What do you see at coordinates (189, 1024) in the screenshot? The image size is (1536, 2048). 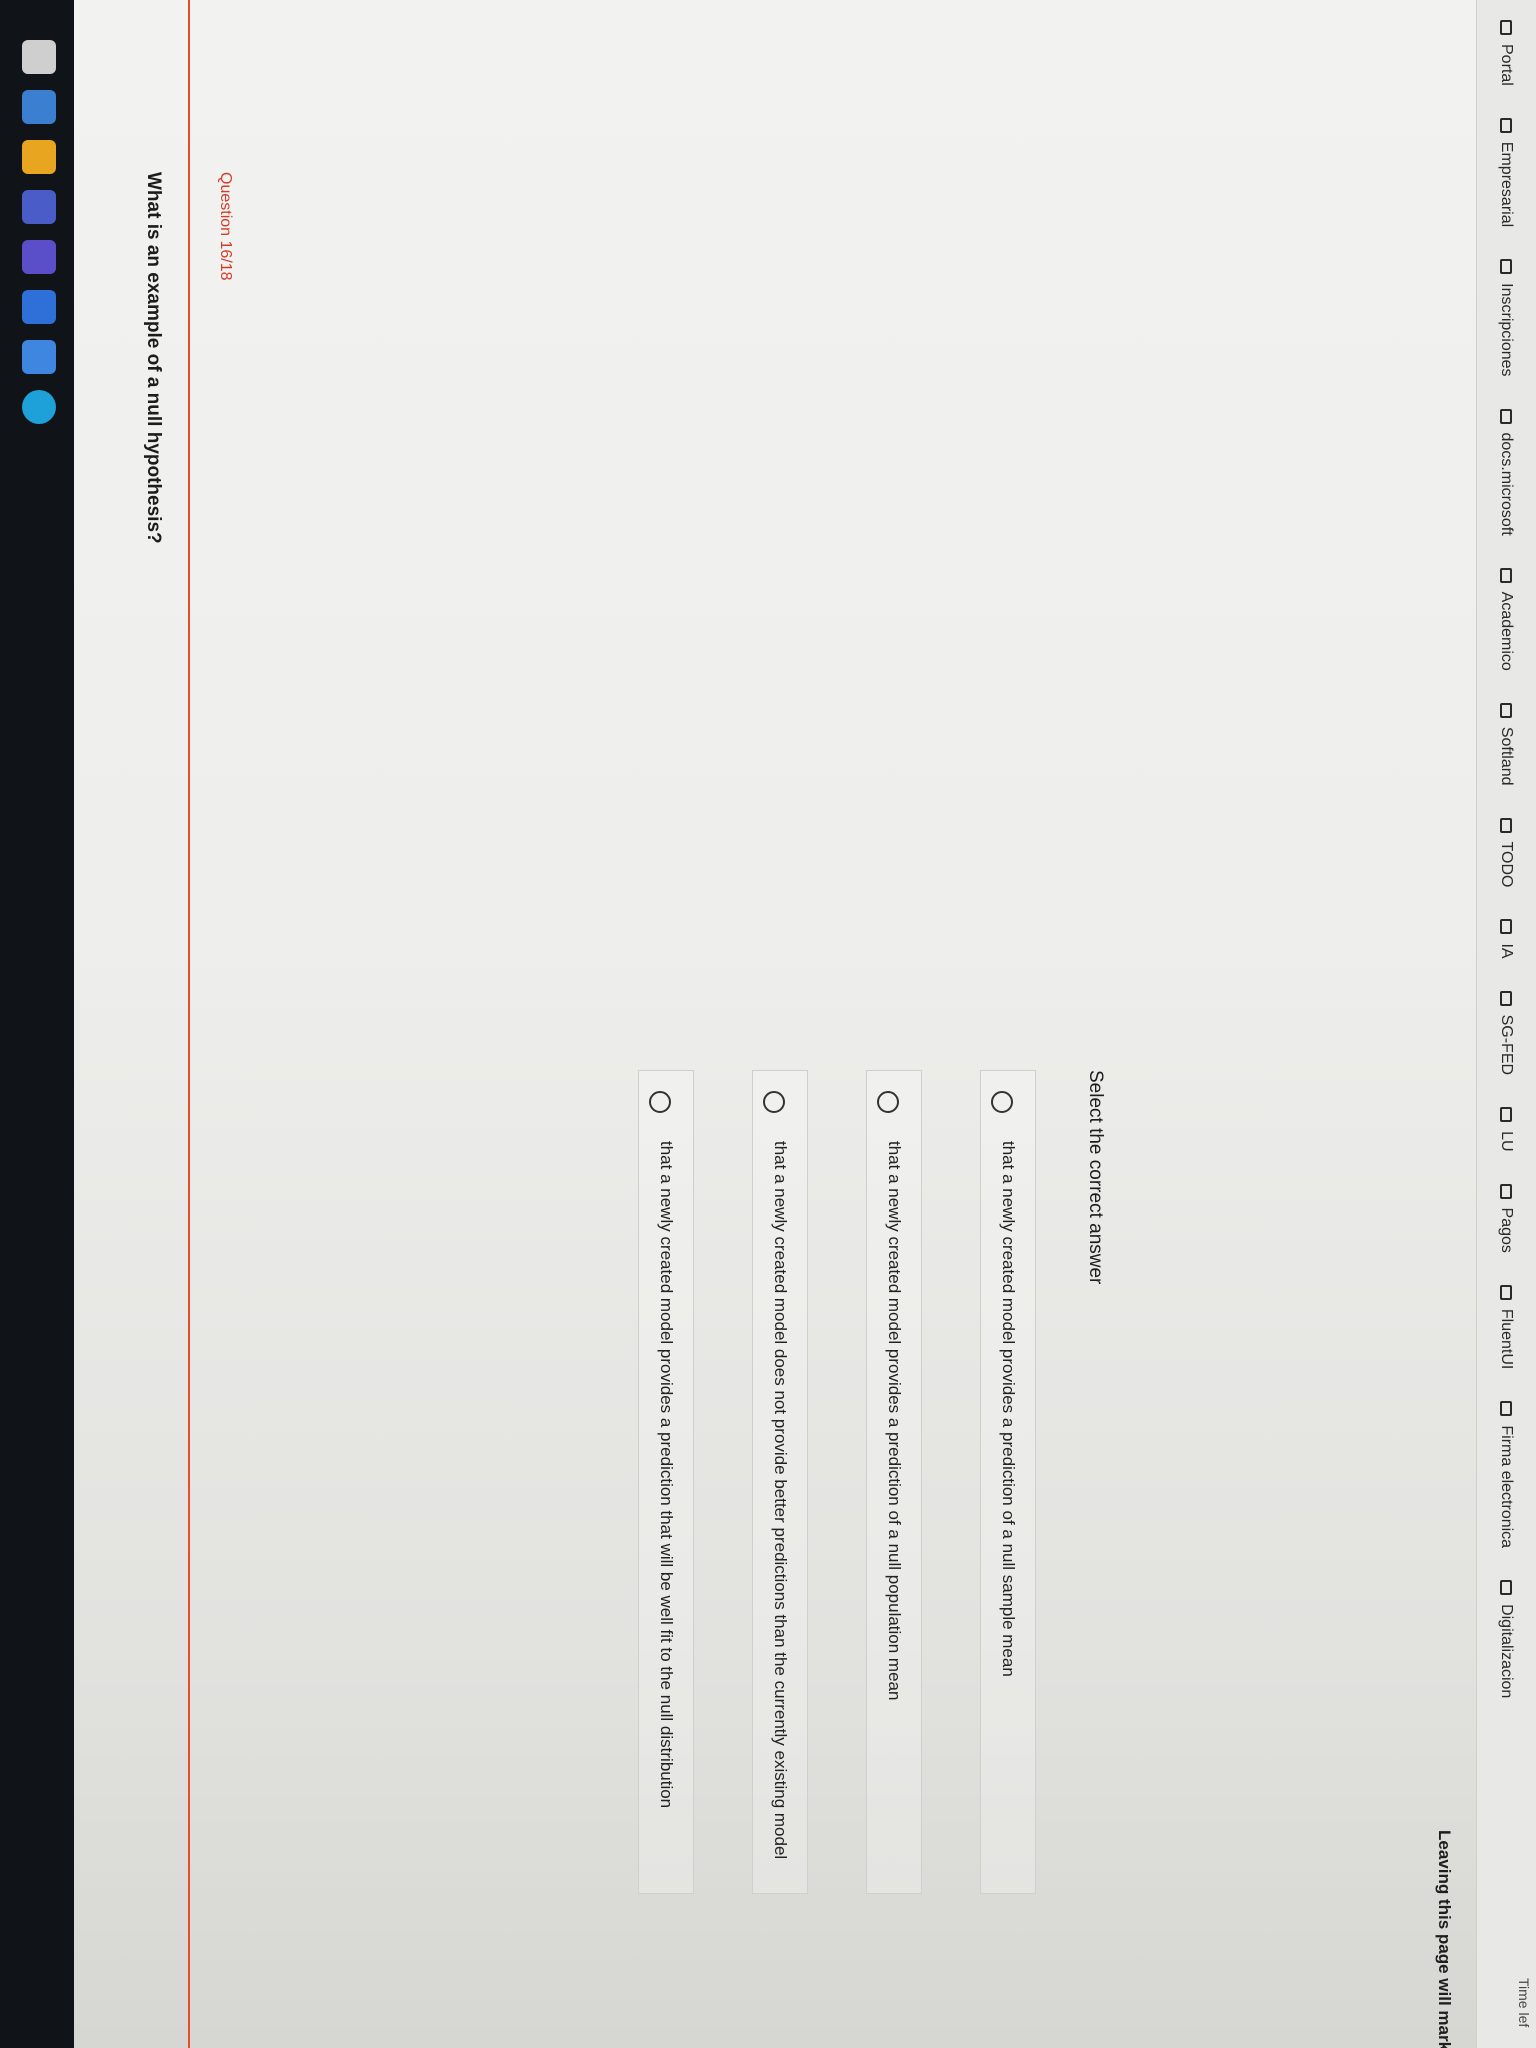 I see `accent-line` at bounding box center [189, 1024].